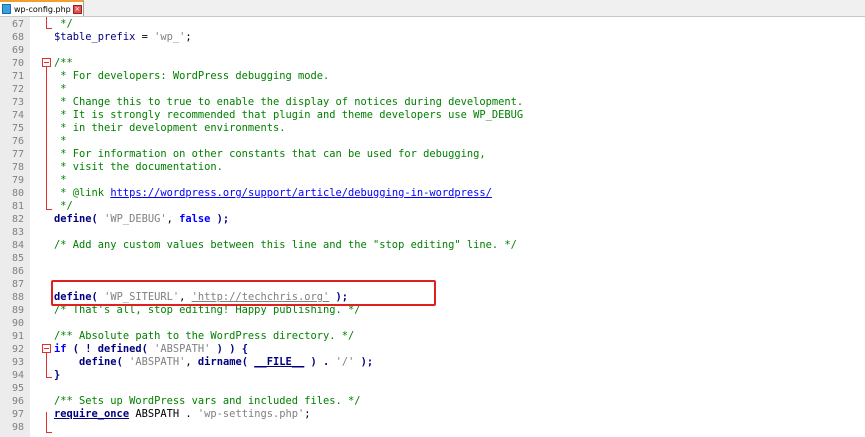  What do you see at coordinates (60, 349) in the screenshot?
I see `code-token: if` at bounding box center [60, 349].